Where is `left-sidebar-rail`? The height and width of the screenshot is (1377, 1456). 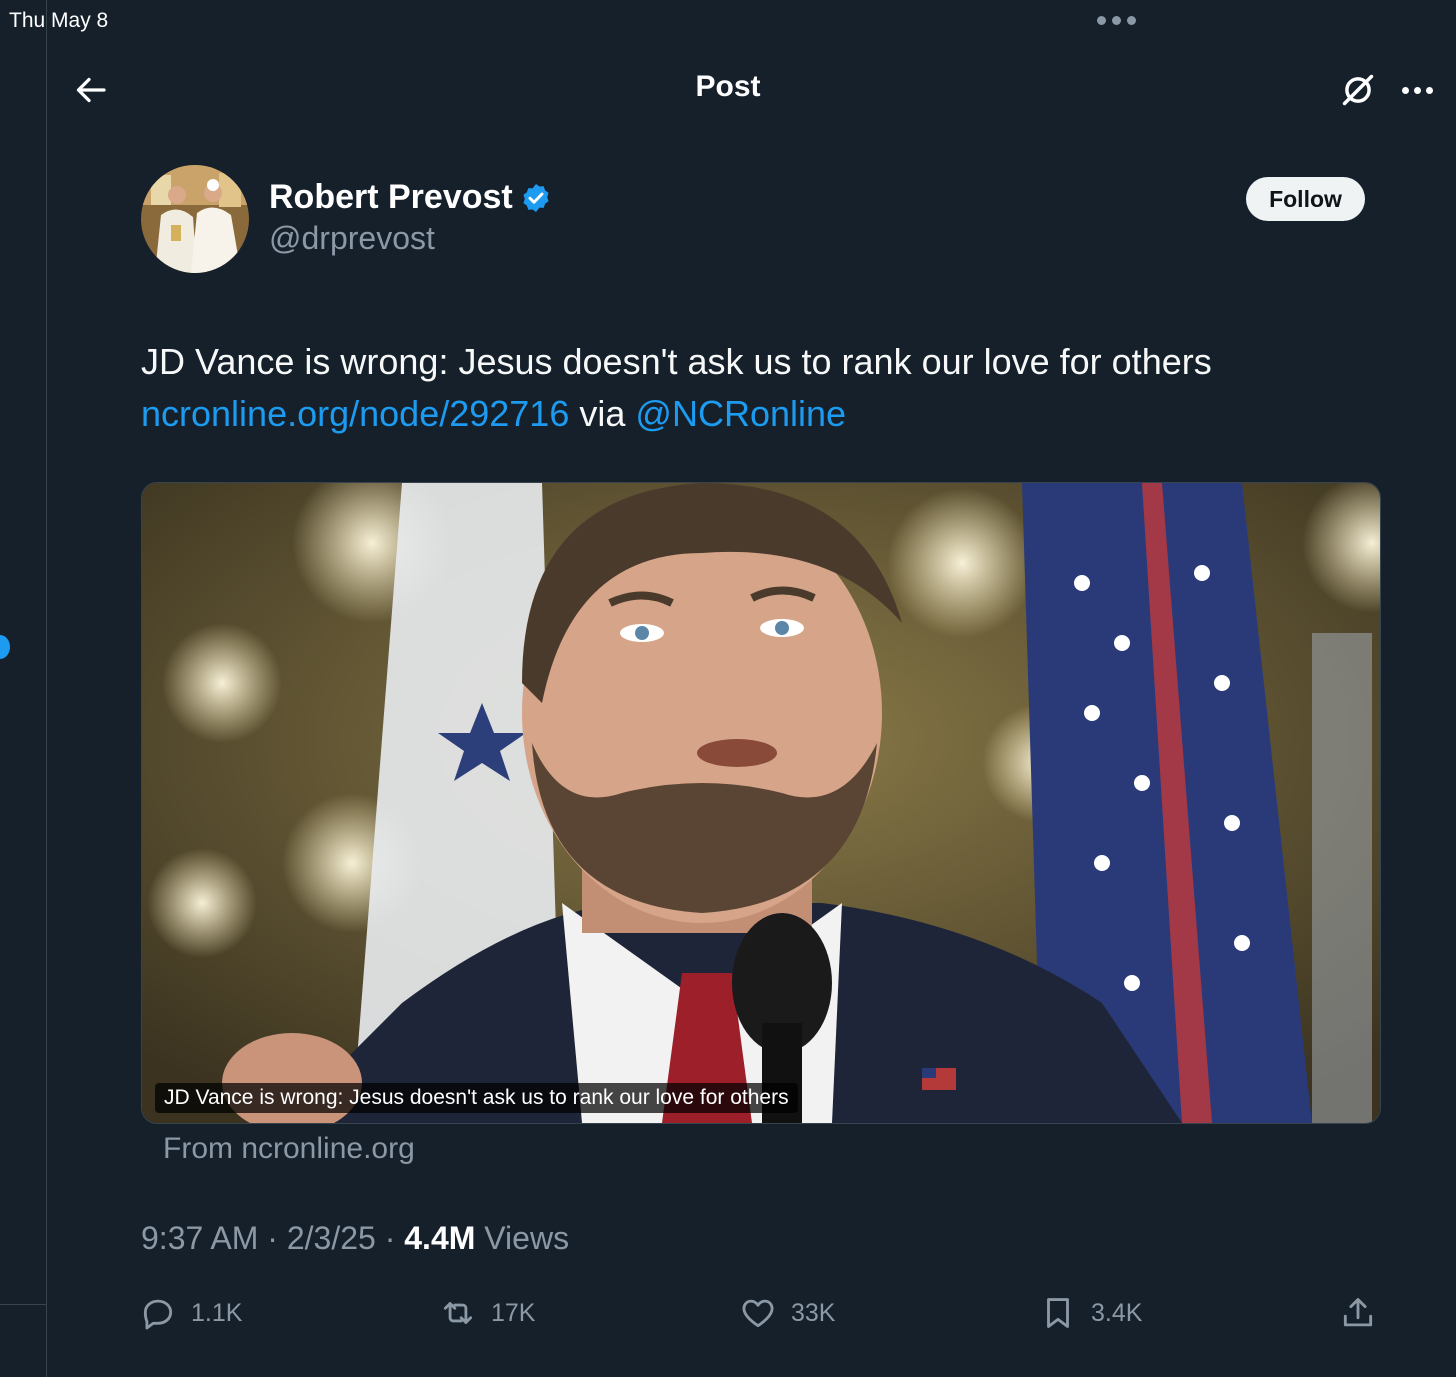 left-sidebar-rail is located at coordinates (23, 688).